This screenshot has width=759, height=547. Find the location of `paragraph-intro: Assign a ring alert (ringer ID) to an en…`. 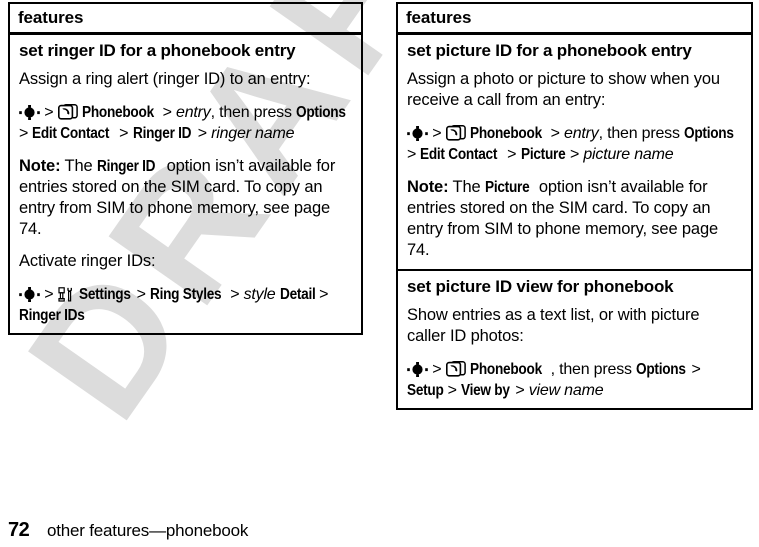

paragraph-intro: Assign a ring alert (ringer ID) to an en… is located at coordinates (165, 79).